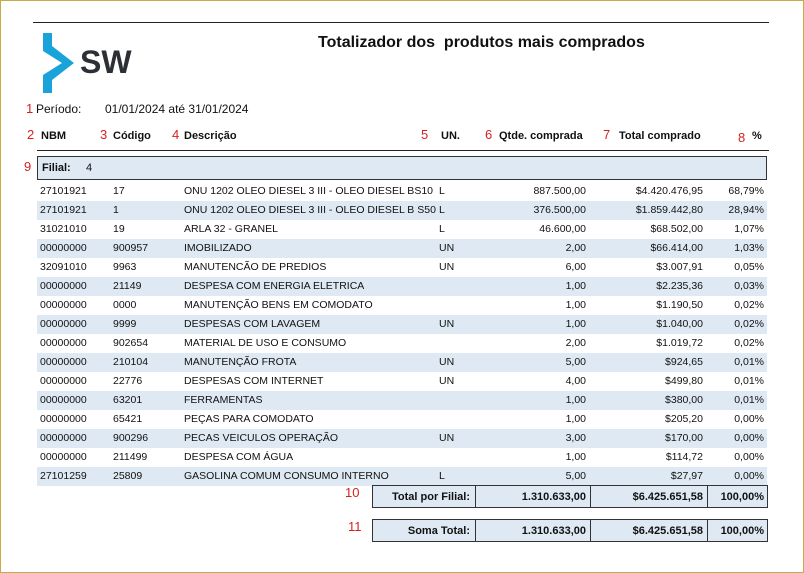  Describe the element at coordinates (131, 438) in the screenshot. I see `cell-codigo: 900296` at that location.